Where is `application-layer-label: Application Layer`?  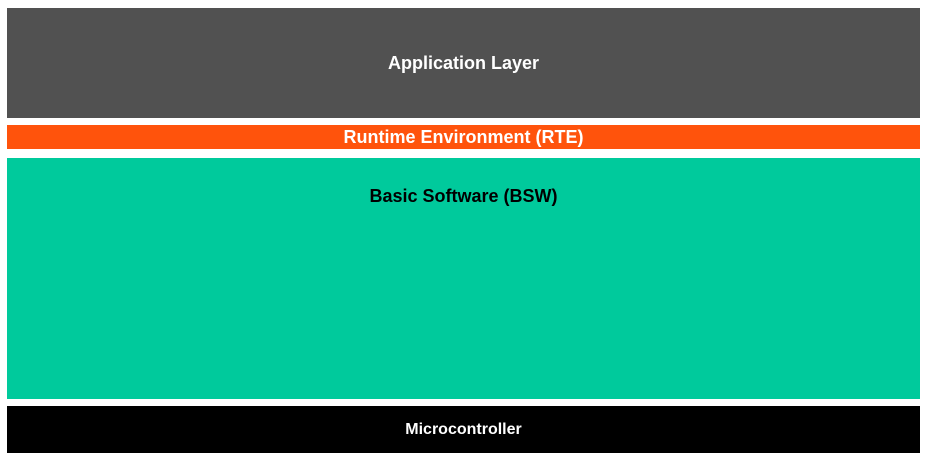
application-layer-label: Application Layer is located at coordinates (463, 62).